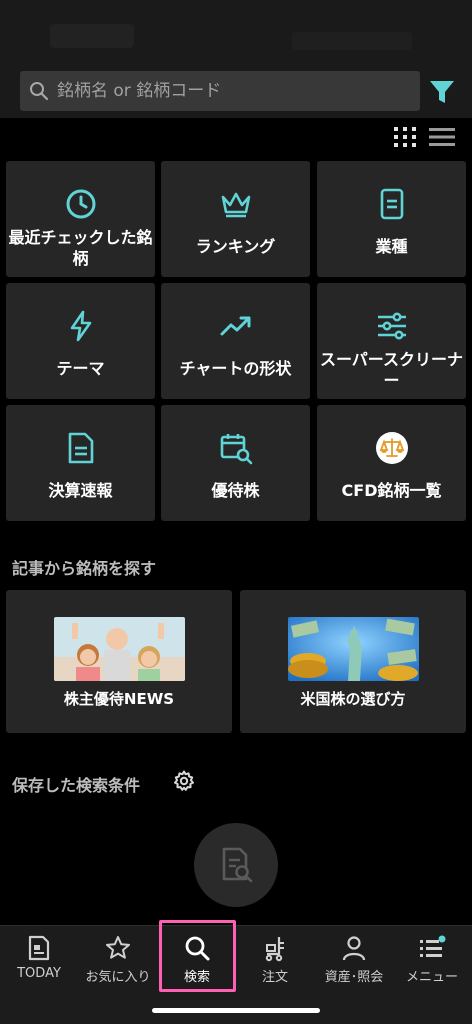 This screenshot has height=1024, width=472. Describe the element at coordinates (184, 781) in the screenshot. I see `gear-icon` at that location.